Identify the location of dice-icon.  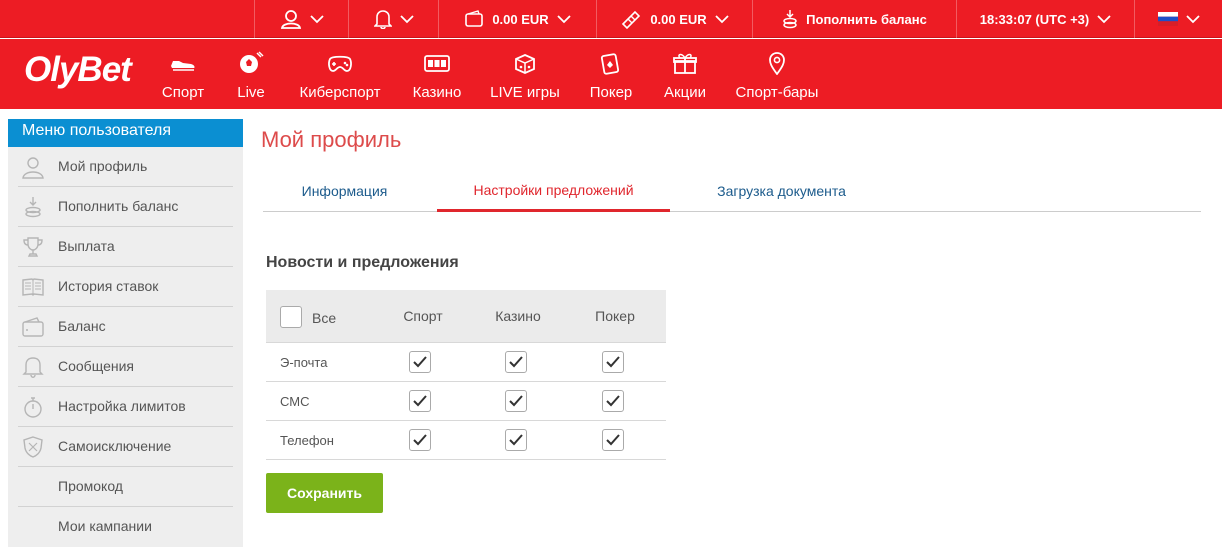
(525, 64).